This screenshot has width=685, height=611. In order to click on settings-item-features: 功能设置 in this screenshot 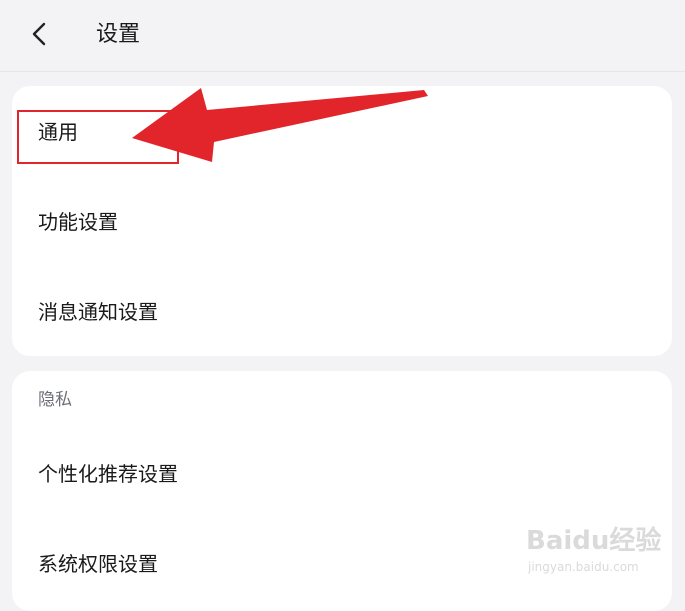, I will do `click(342, 221)`.